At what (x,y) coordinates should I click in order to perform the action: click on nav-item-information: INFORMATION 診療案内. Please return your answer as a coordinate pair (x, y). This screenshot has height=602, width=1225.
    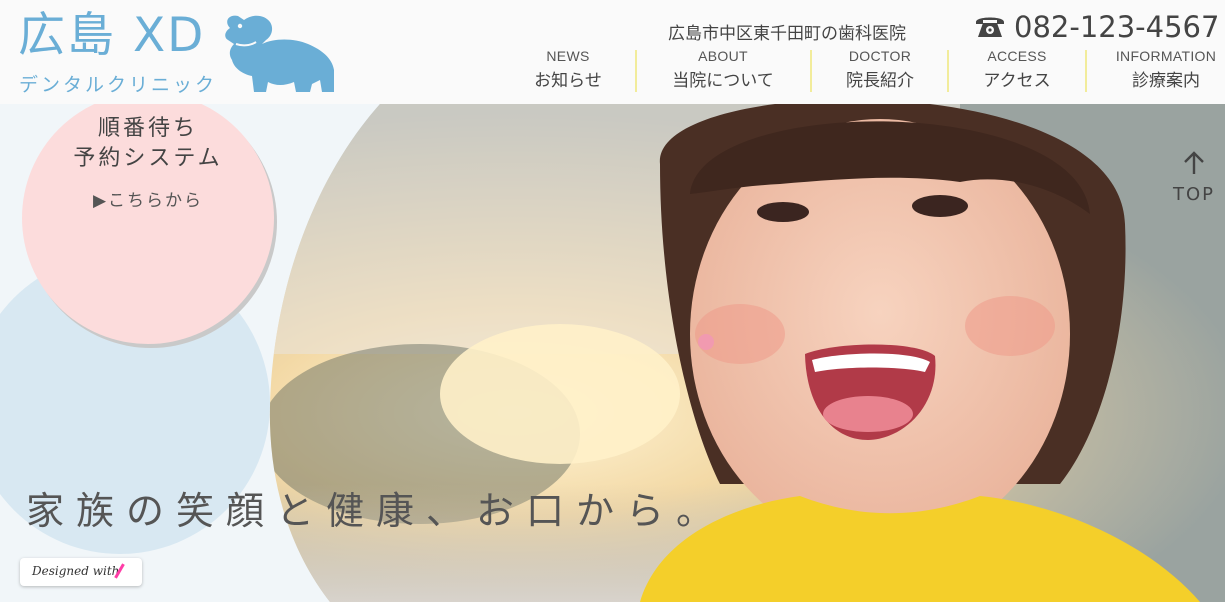
    Looking at the image, I should click on (1166, 71).